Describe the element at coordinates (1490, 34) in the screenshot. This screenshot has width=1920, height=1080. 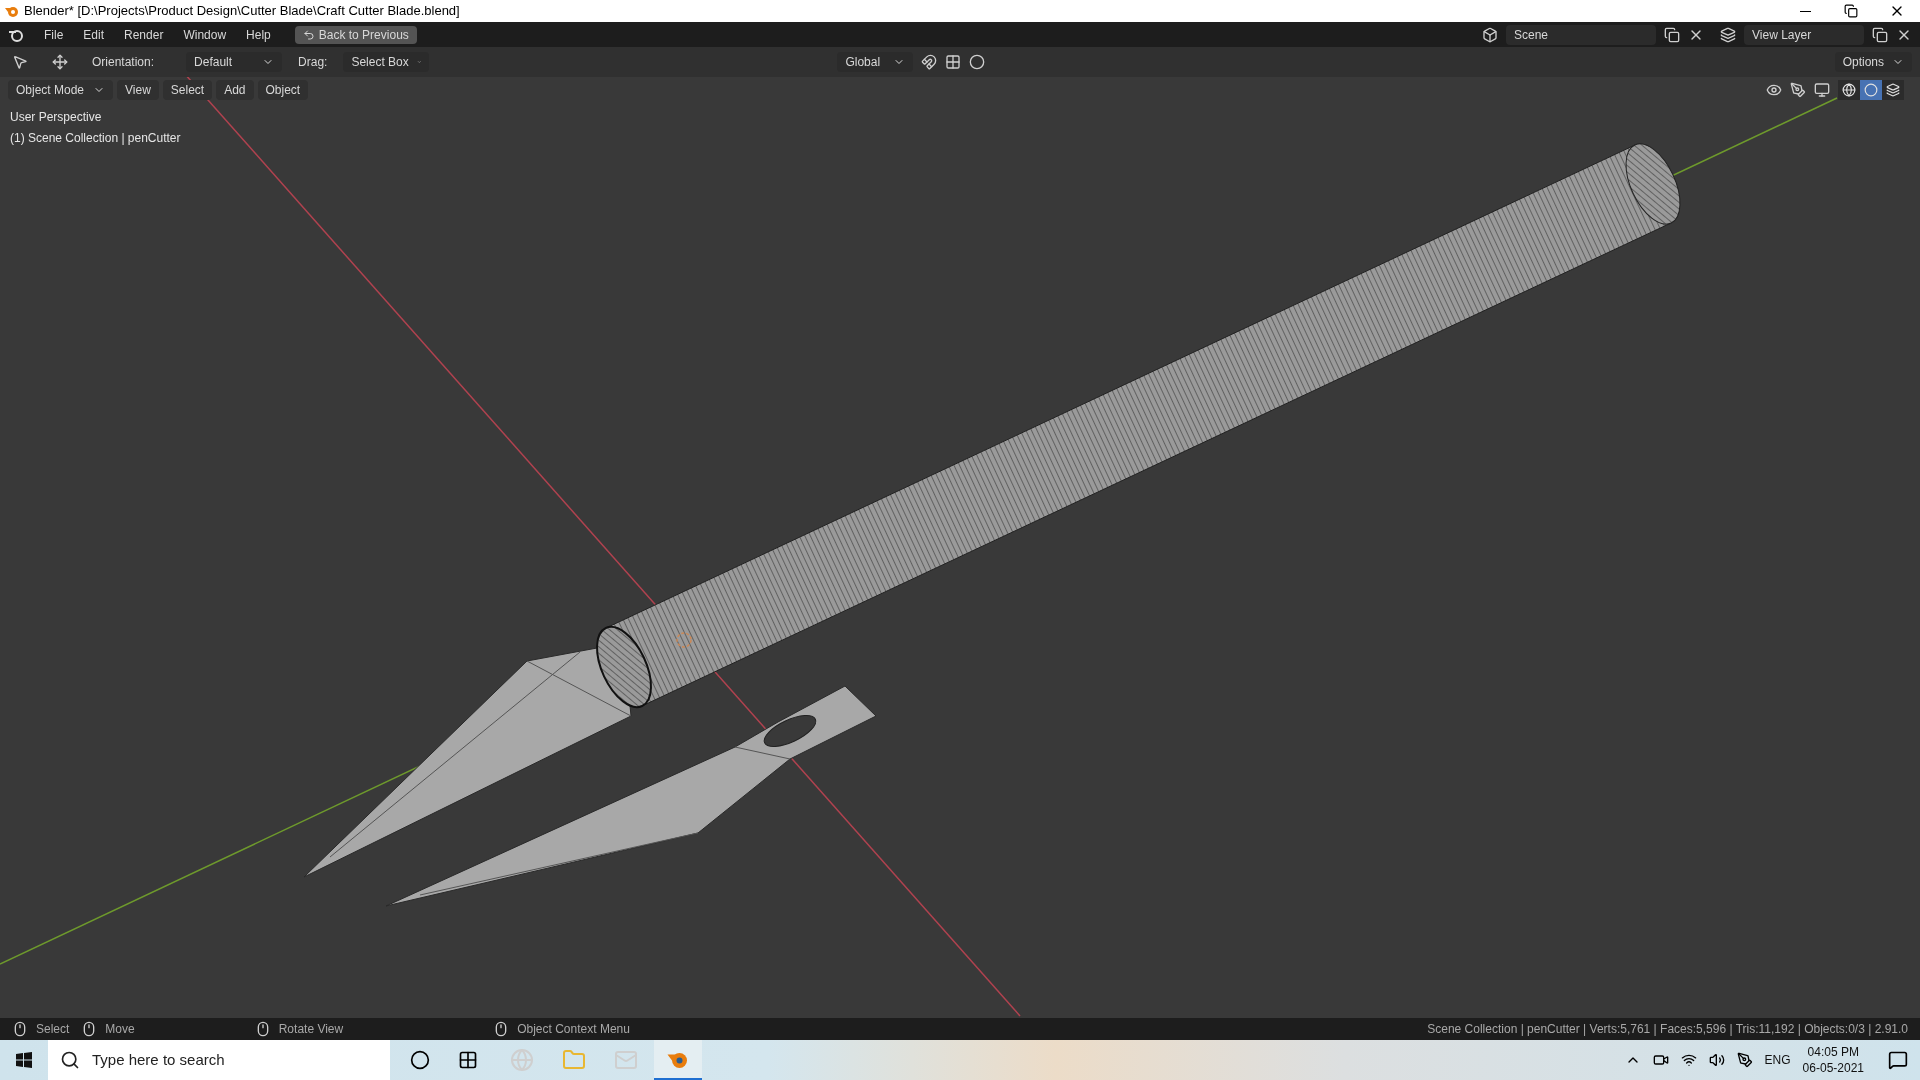
I see `scene-icon` at that location.